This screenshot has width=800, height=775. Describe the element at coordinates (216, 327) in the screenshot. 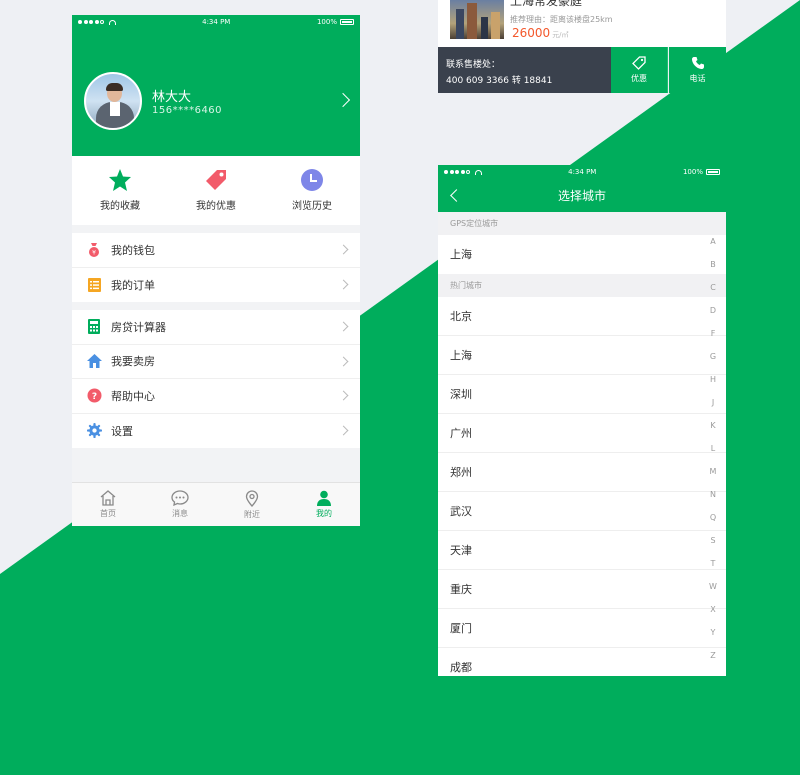

I see `menu-item-mortgage-calculator: 房贷计算器` at that location.